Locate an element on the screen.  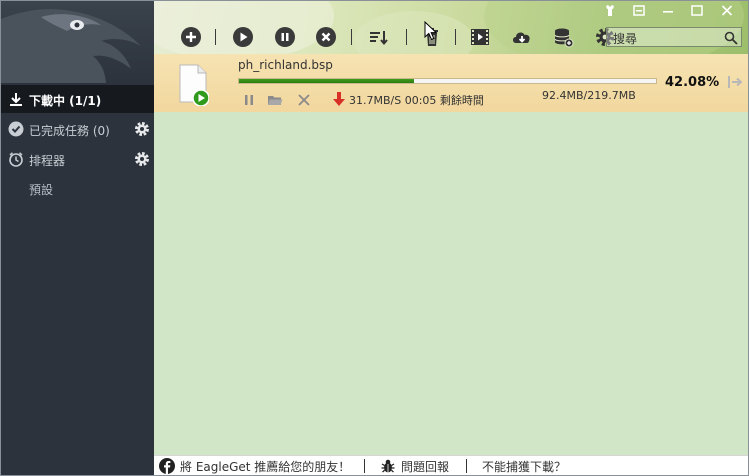
add-download-button is located at coordinates (191, 37).